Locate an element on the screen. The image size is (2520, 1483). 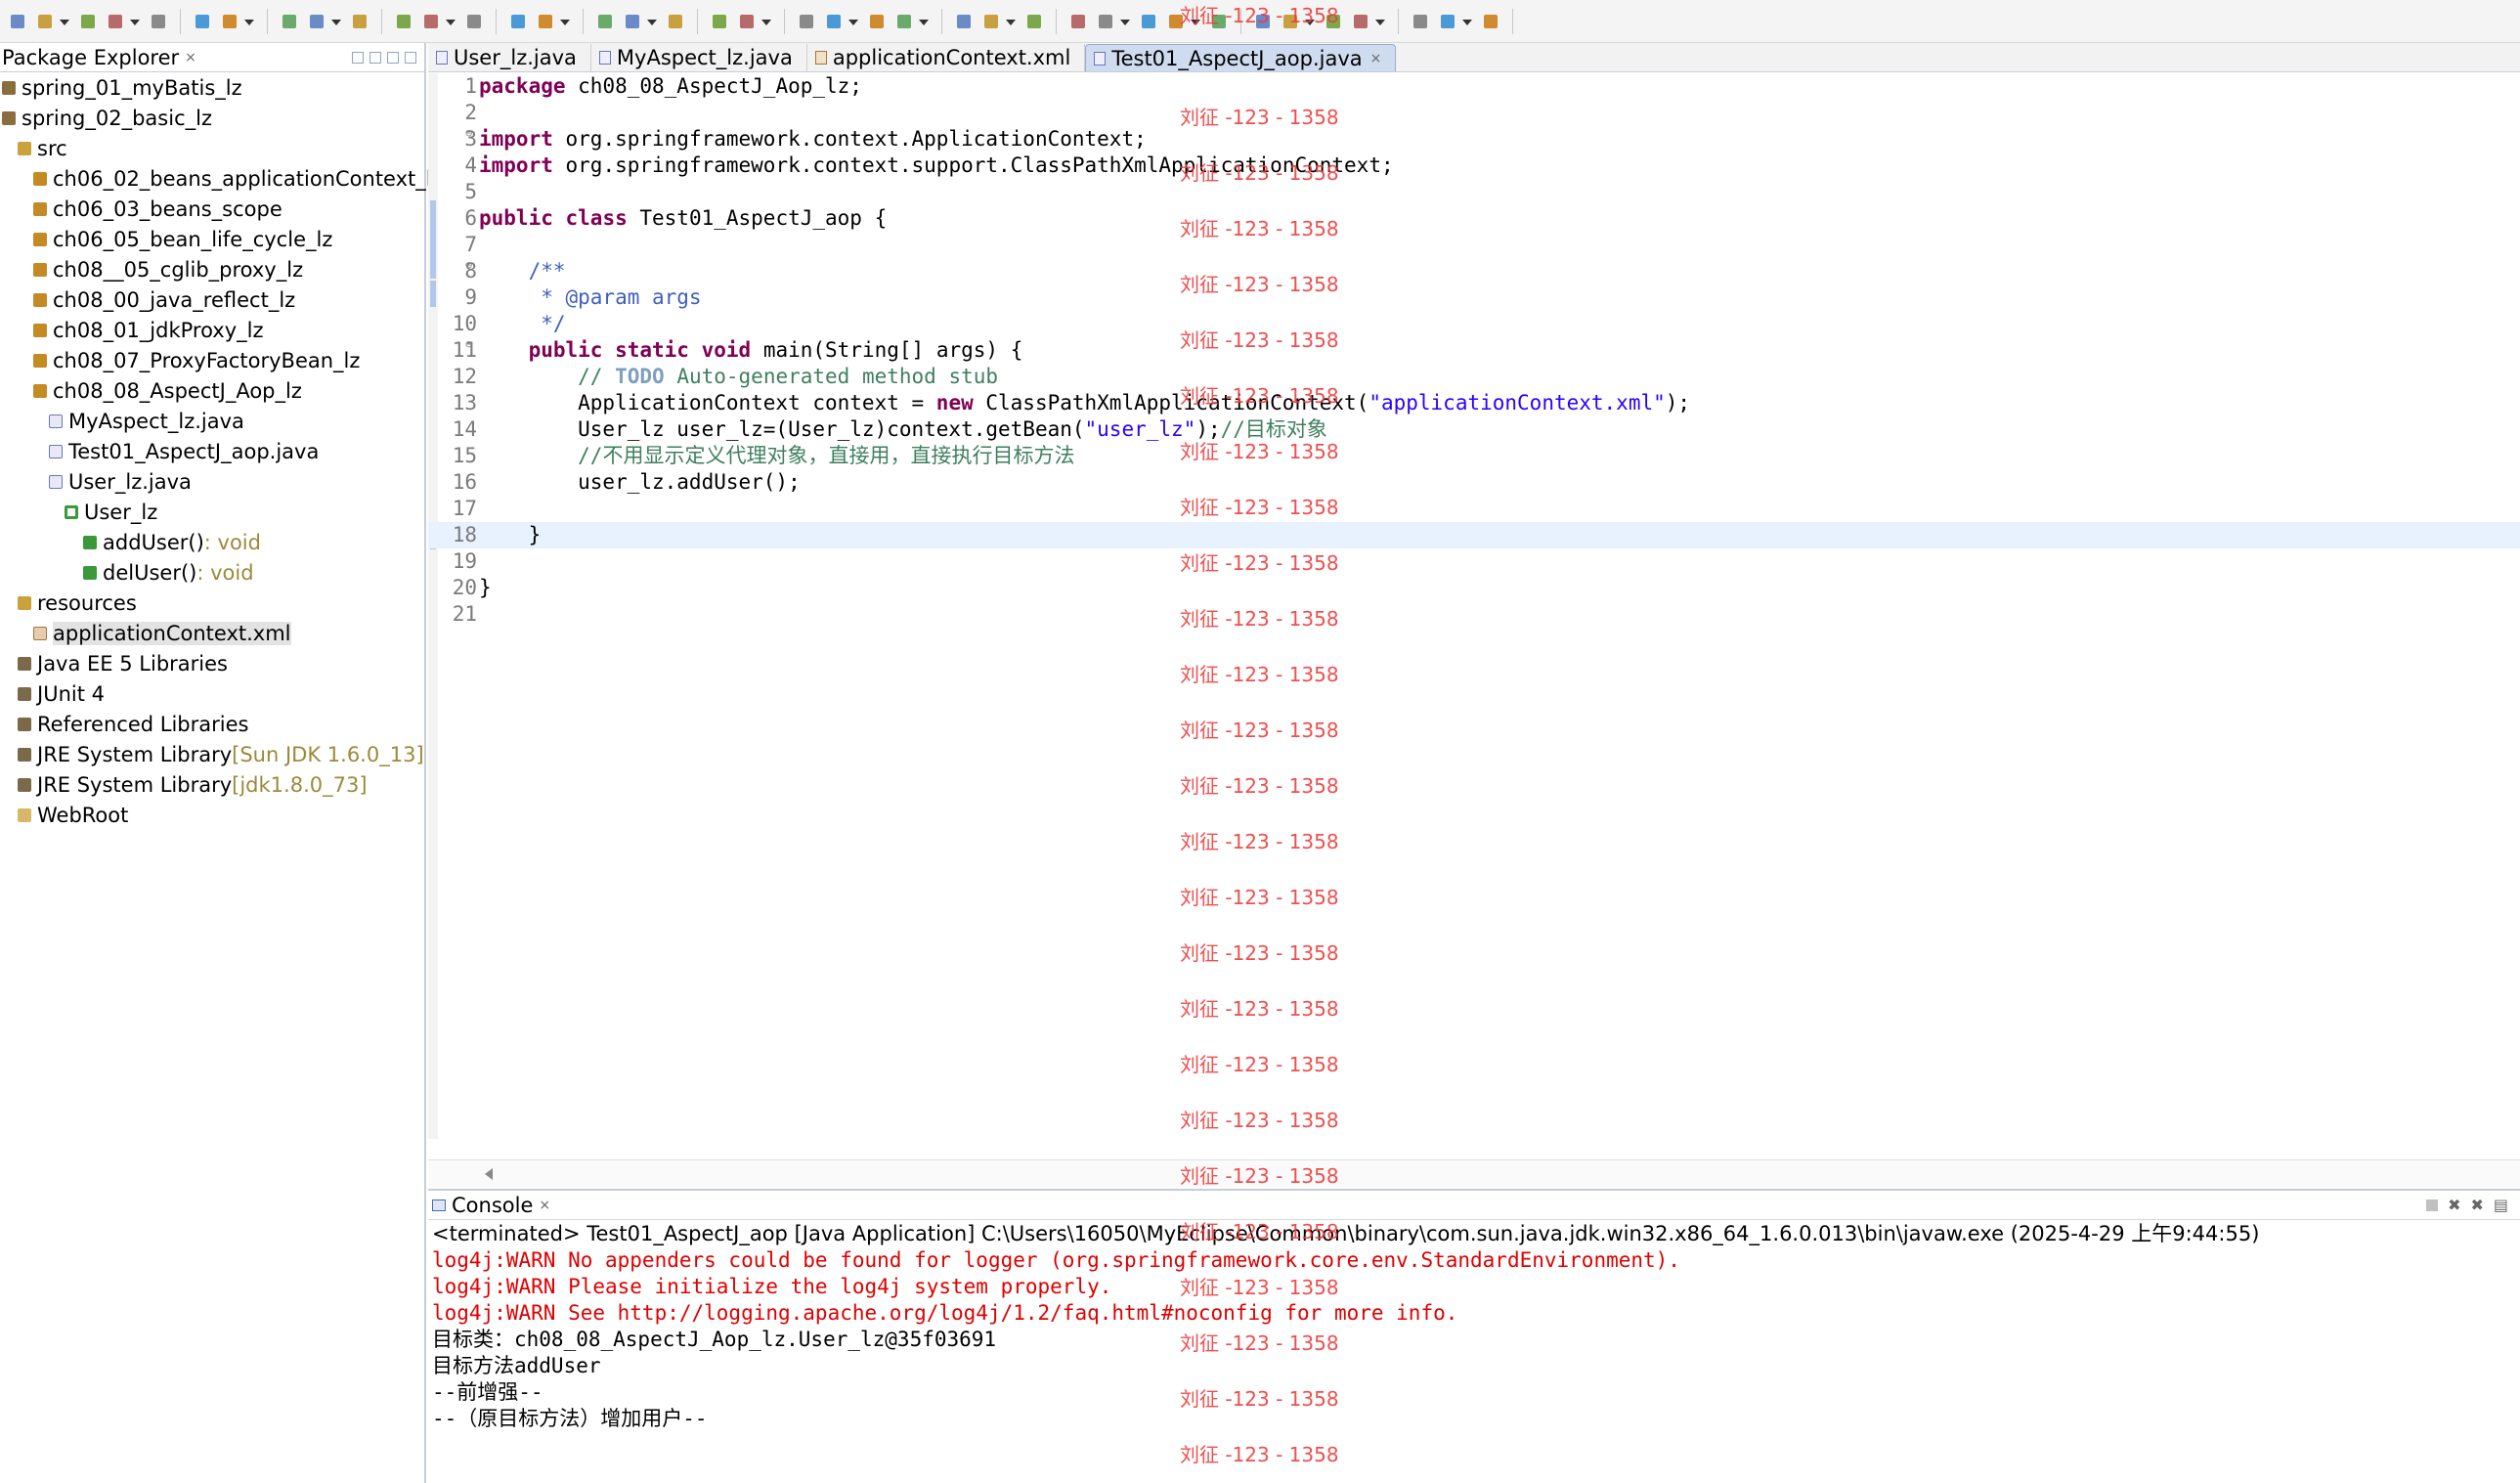
link-with-editor-icon is located at coordinates (375, 57).